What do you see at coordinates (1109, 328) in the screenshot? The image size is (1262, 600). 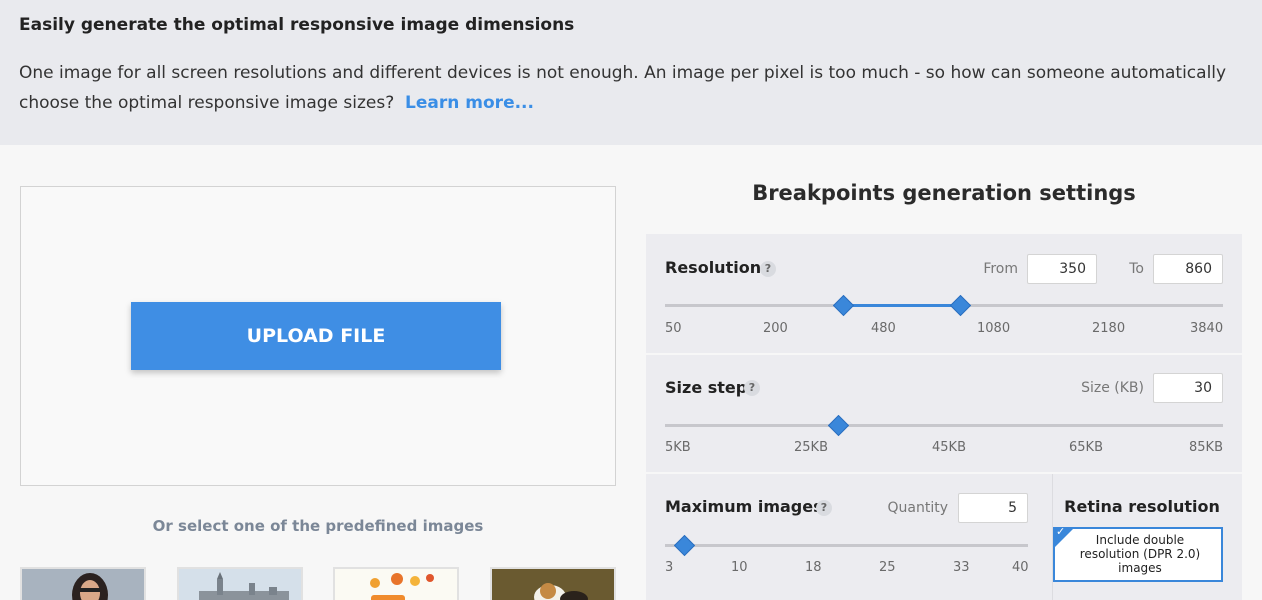 I see `resolution-tick: 2180` at bounding box center [1109, 328].